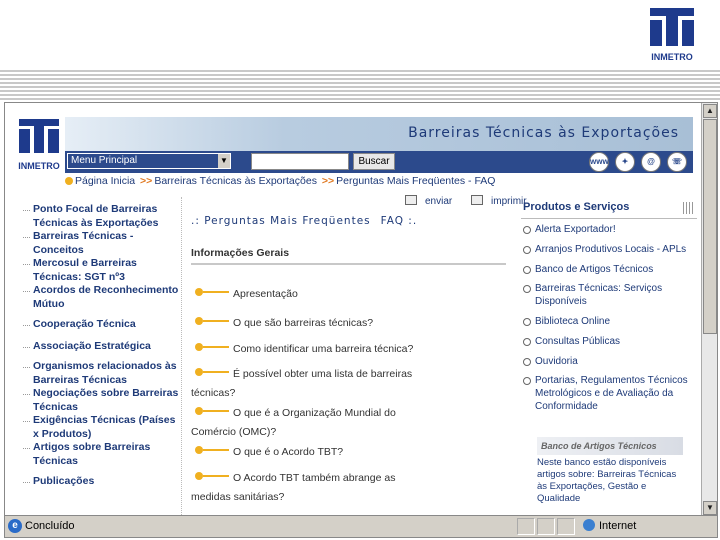 The height and width of the screenshot is (540, 720). I want to click on globe-icon, so click(589, 525).